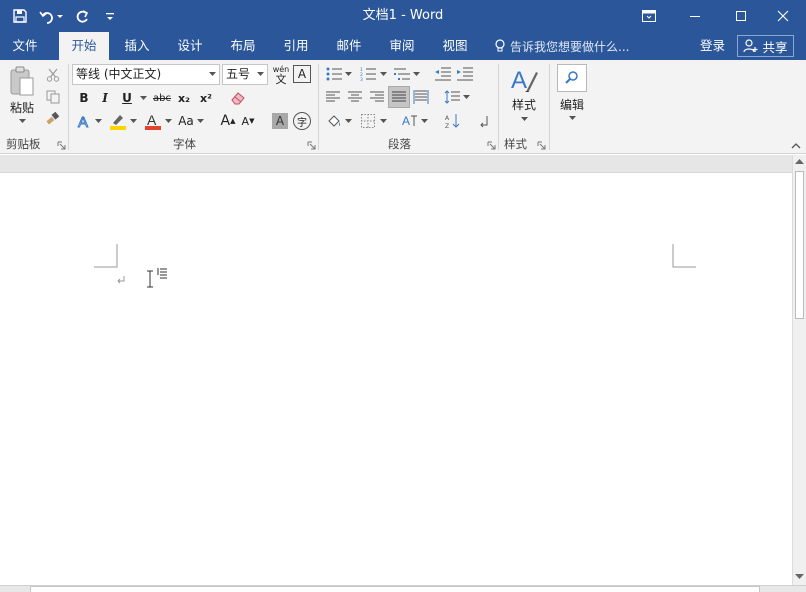  What do you see at coordinates (465, 74) in the screenshot?
I see `increase-indent-button` at bounding box center [465, 74].